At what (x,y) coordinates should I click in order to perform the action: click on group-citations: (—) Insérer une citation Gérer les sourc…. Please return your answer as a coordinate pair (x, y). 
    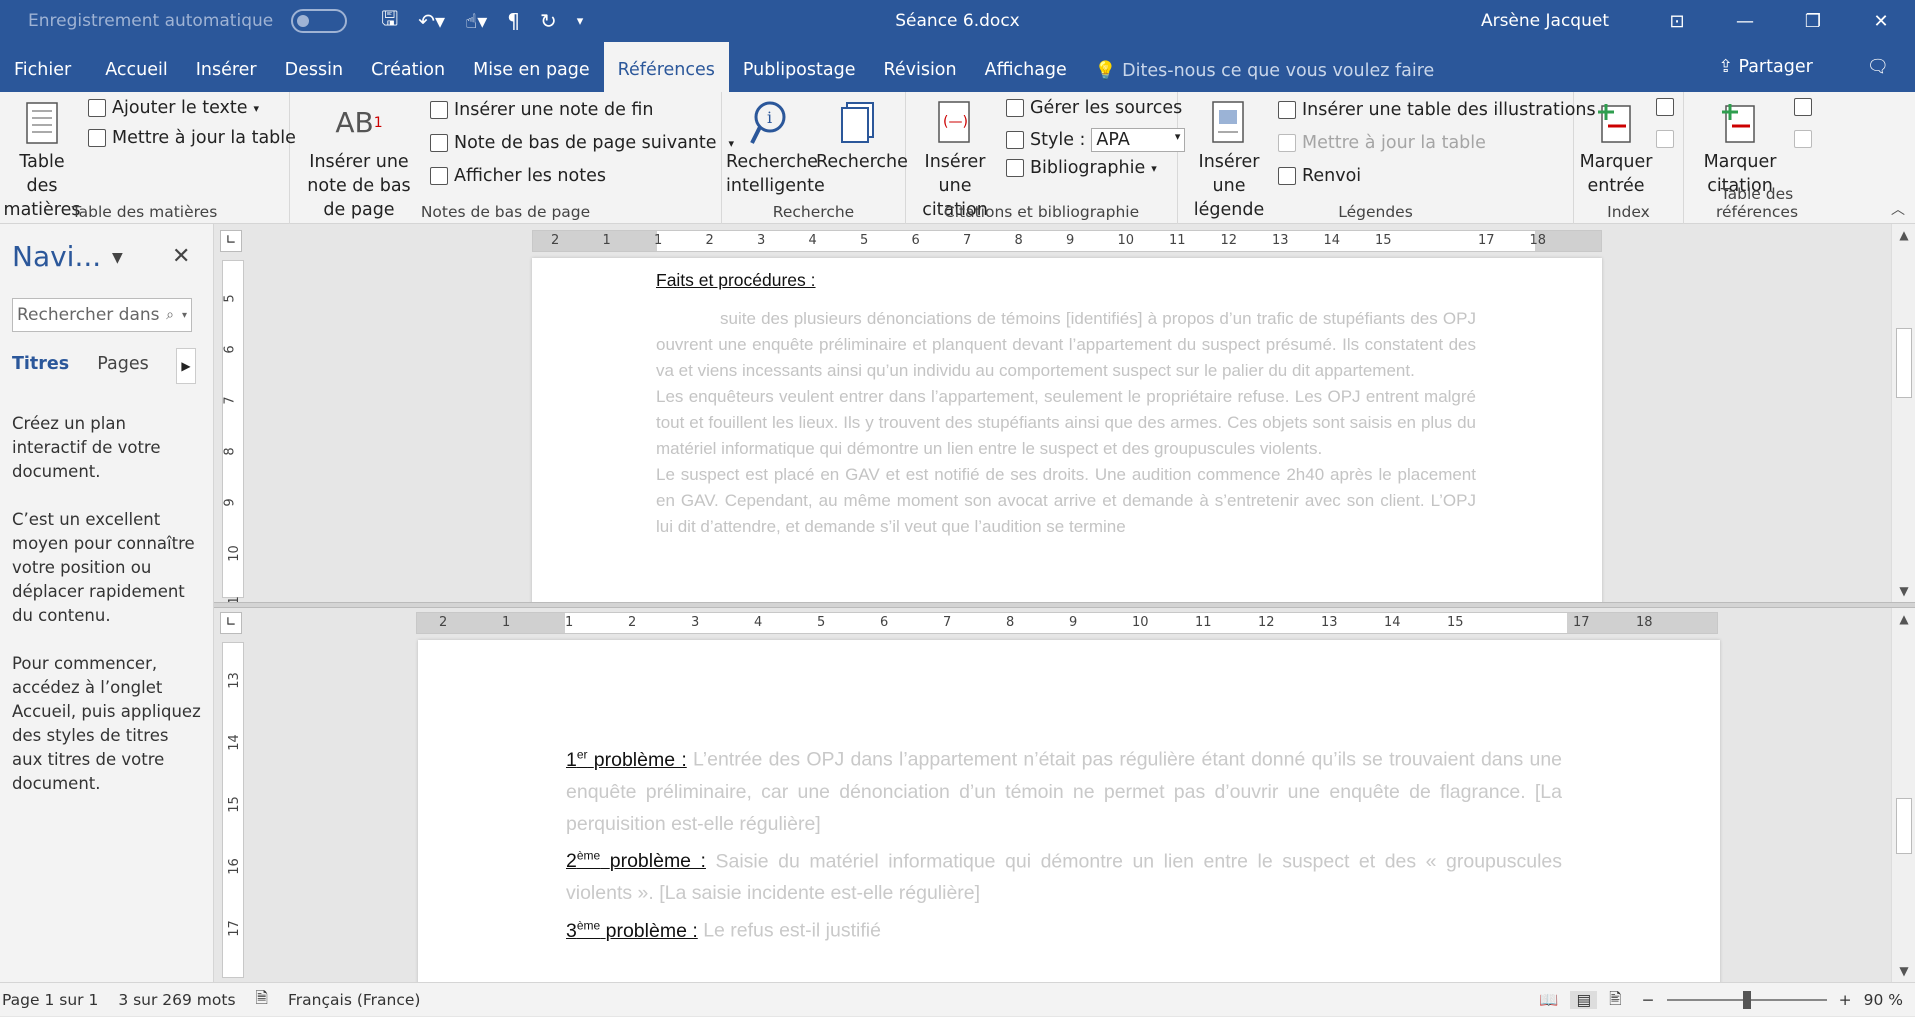
    Looking at the image, I should click on (1046, 158).